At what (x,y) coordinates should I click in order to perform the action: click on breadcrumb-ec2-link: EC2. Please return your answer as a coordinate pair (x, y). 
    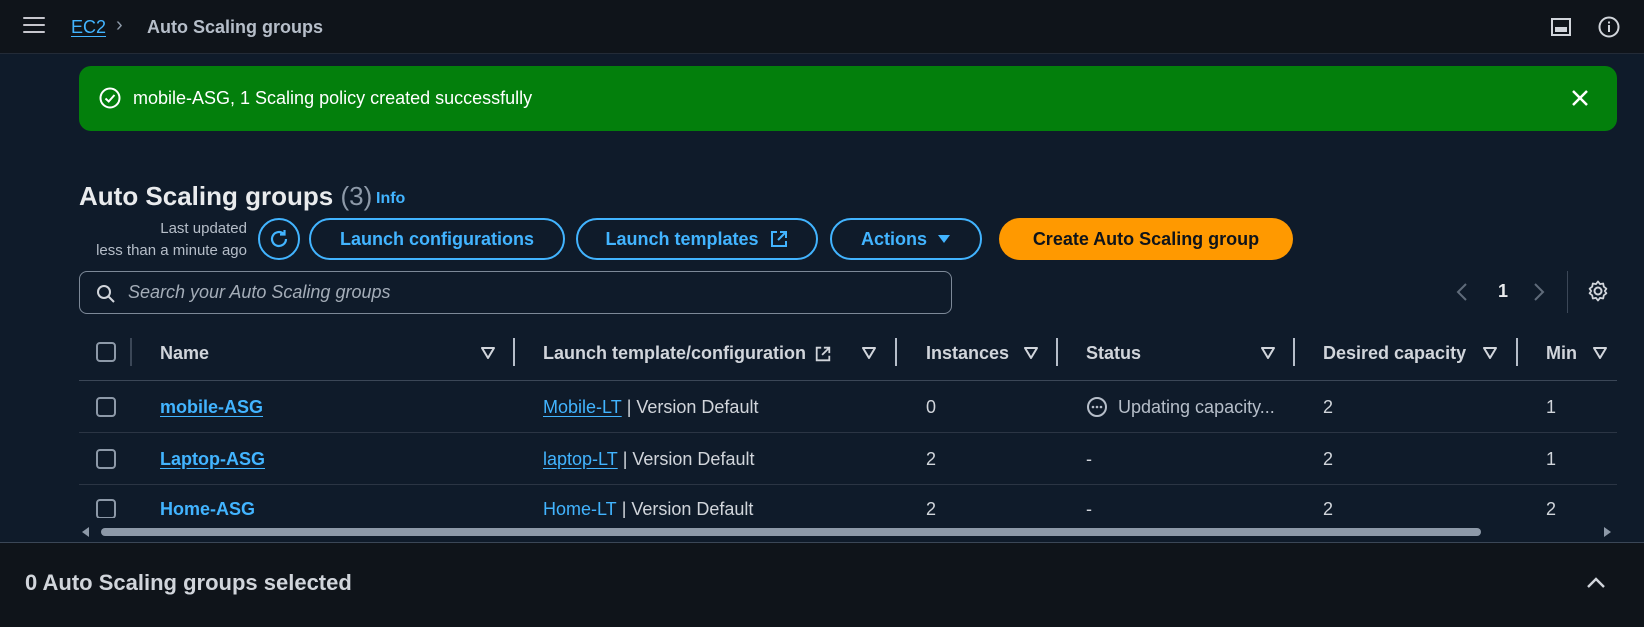
    Looking at the image, I should click on (88, 27).